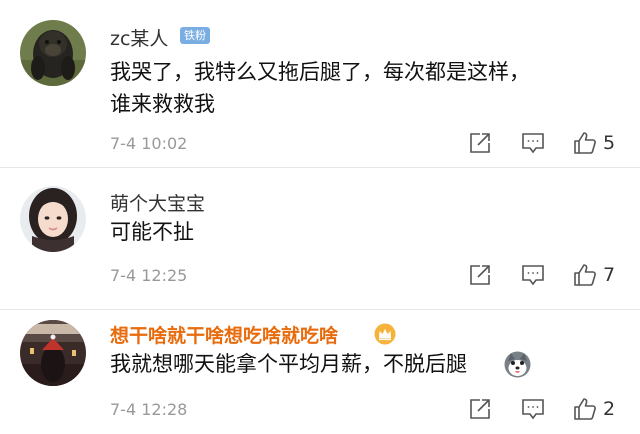 This screenshot has height=434, width=640. What do you see at coordinates (139, 37) in the screenshot?
I see `username: zc某人` at bounding box center [139, 37].